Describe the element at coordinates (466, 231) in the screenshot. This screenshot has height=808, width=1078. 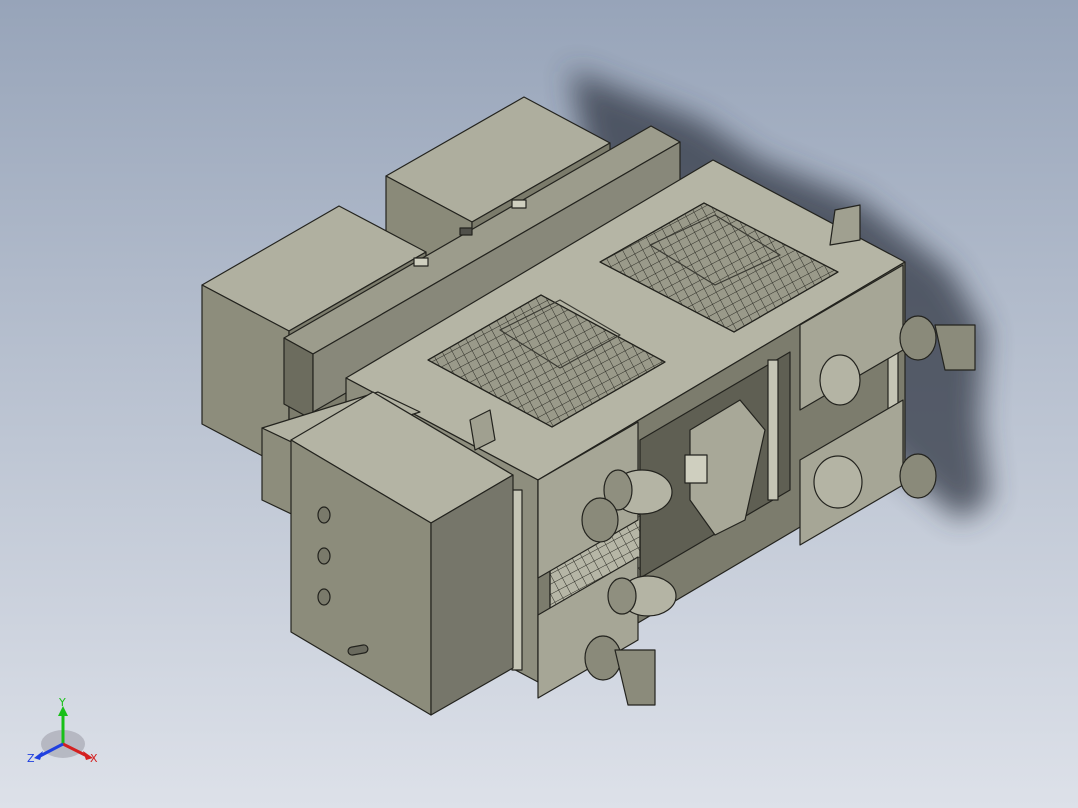
I see `rail-clip` at that location.